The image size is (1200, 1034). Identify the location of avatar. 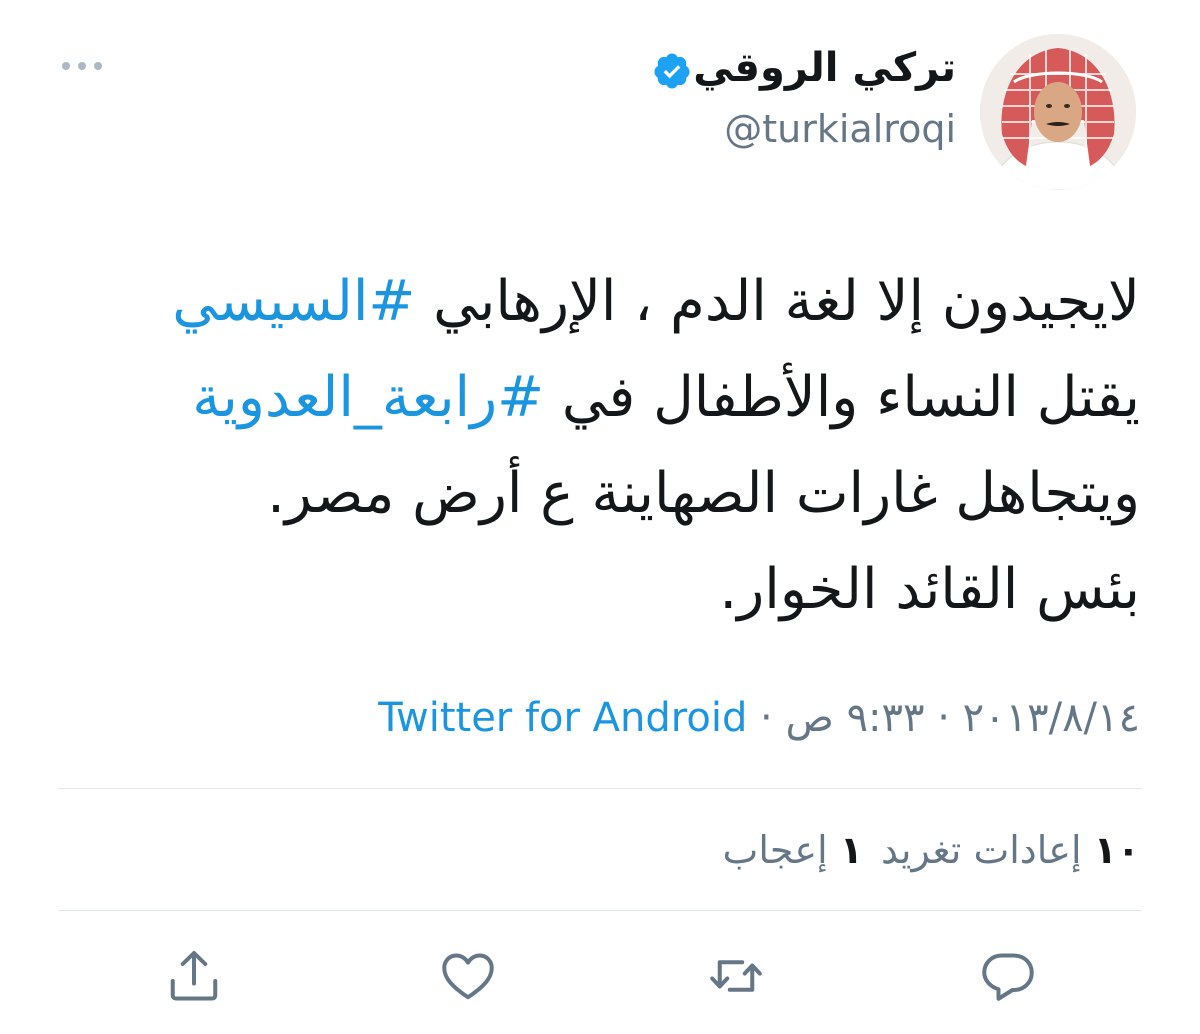
(1058, 112).